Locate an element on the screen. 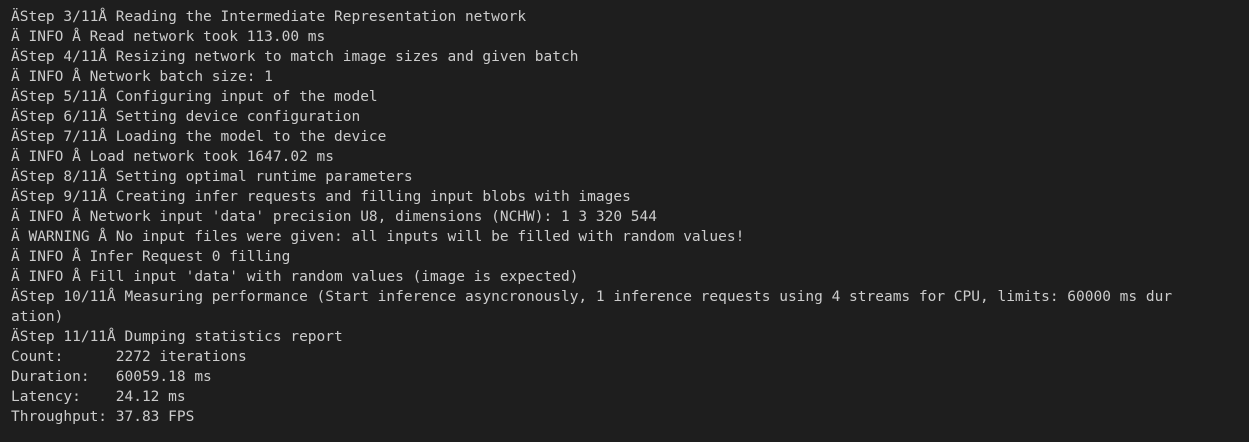 Image resolution: width=1249 pixels, height=442 pixels. output-line-step-6: ÄStep 6/11Å Setting device configuration is located at coordinates (186, 117).